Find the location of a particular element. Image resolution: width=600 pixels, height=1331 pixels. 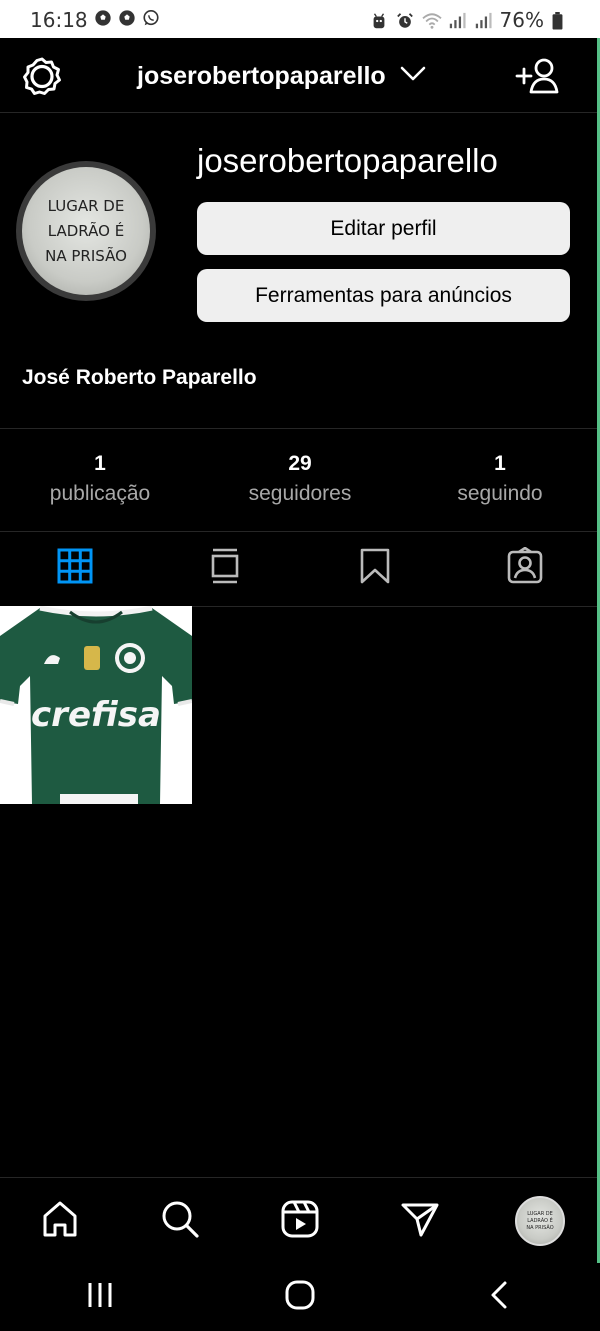

profile-stats: 1 publicação 29 seguidores 1 seguindo is located at coordinates (300, 480).